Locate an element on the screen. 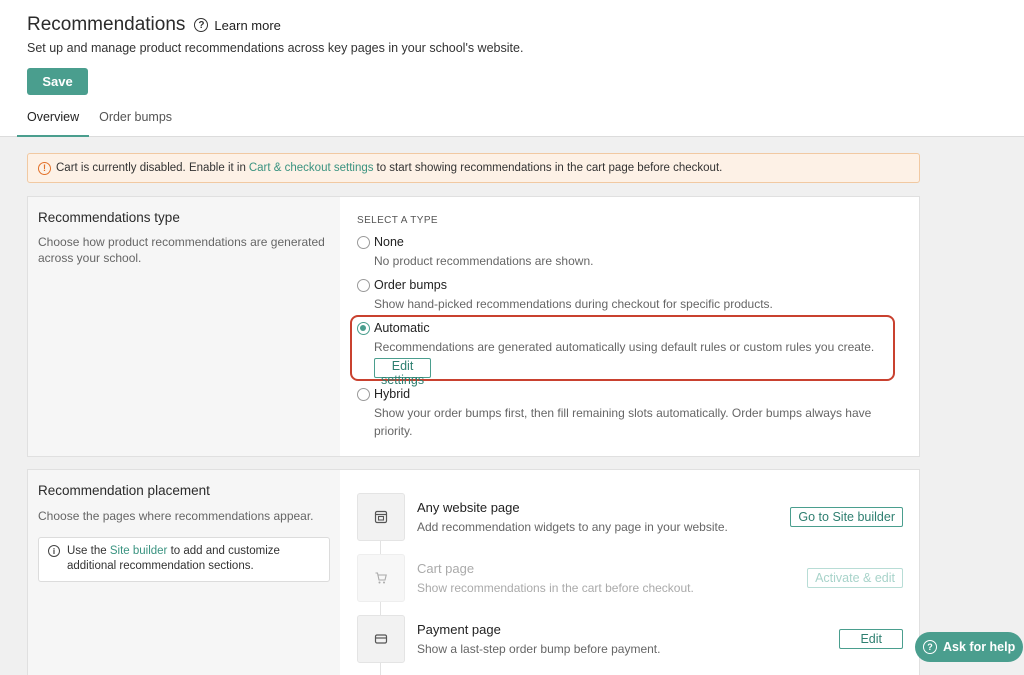  cart-icon is located at coordinates (381, 578).